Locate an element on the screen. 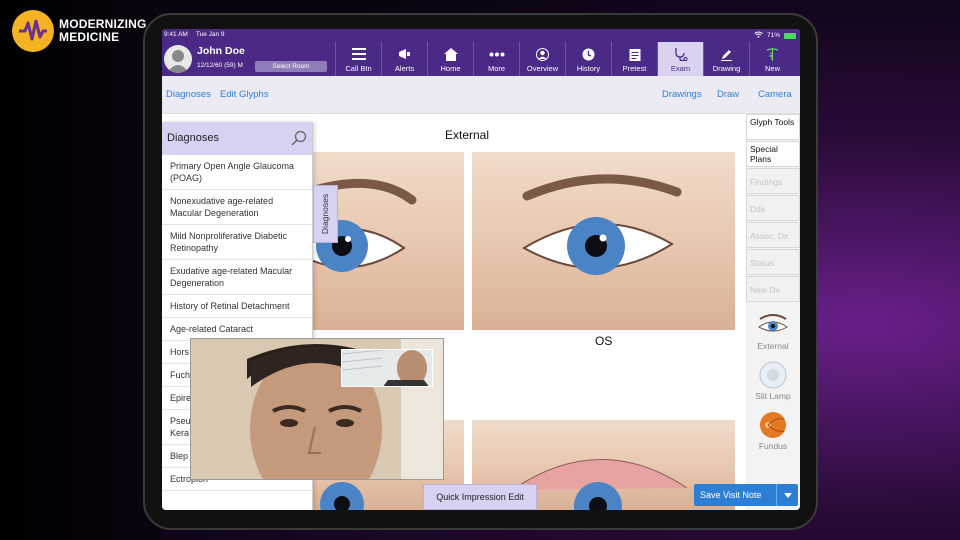 The width and height of the screenshot is (960, 540). eye-external-icon is located at coordinates (773, 325).